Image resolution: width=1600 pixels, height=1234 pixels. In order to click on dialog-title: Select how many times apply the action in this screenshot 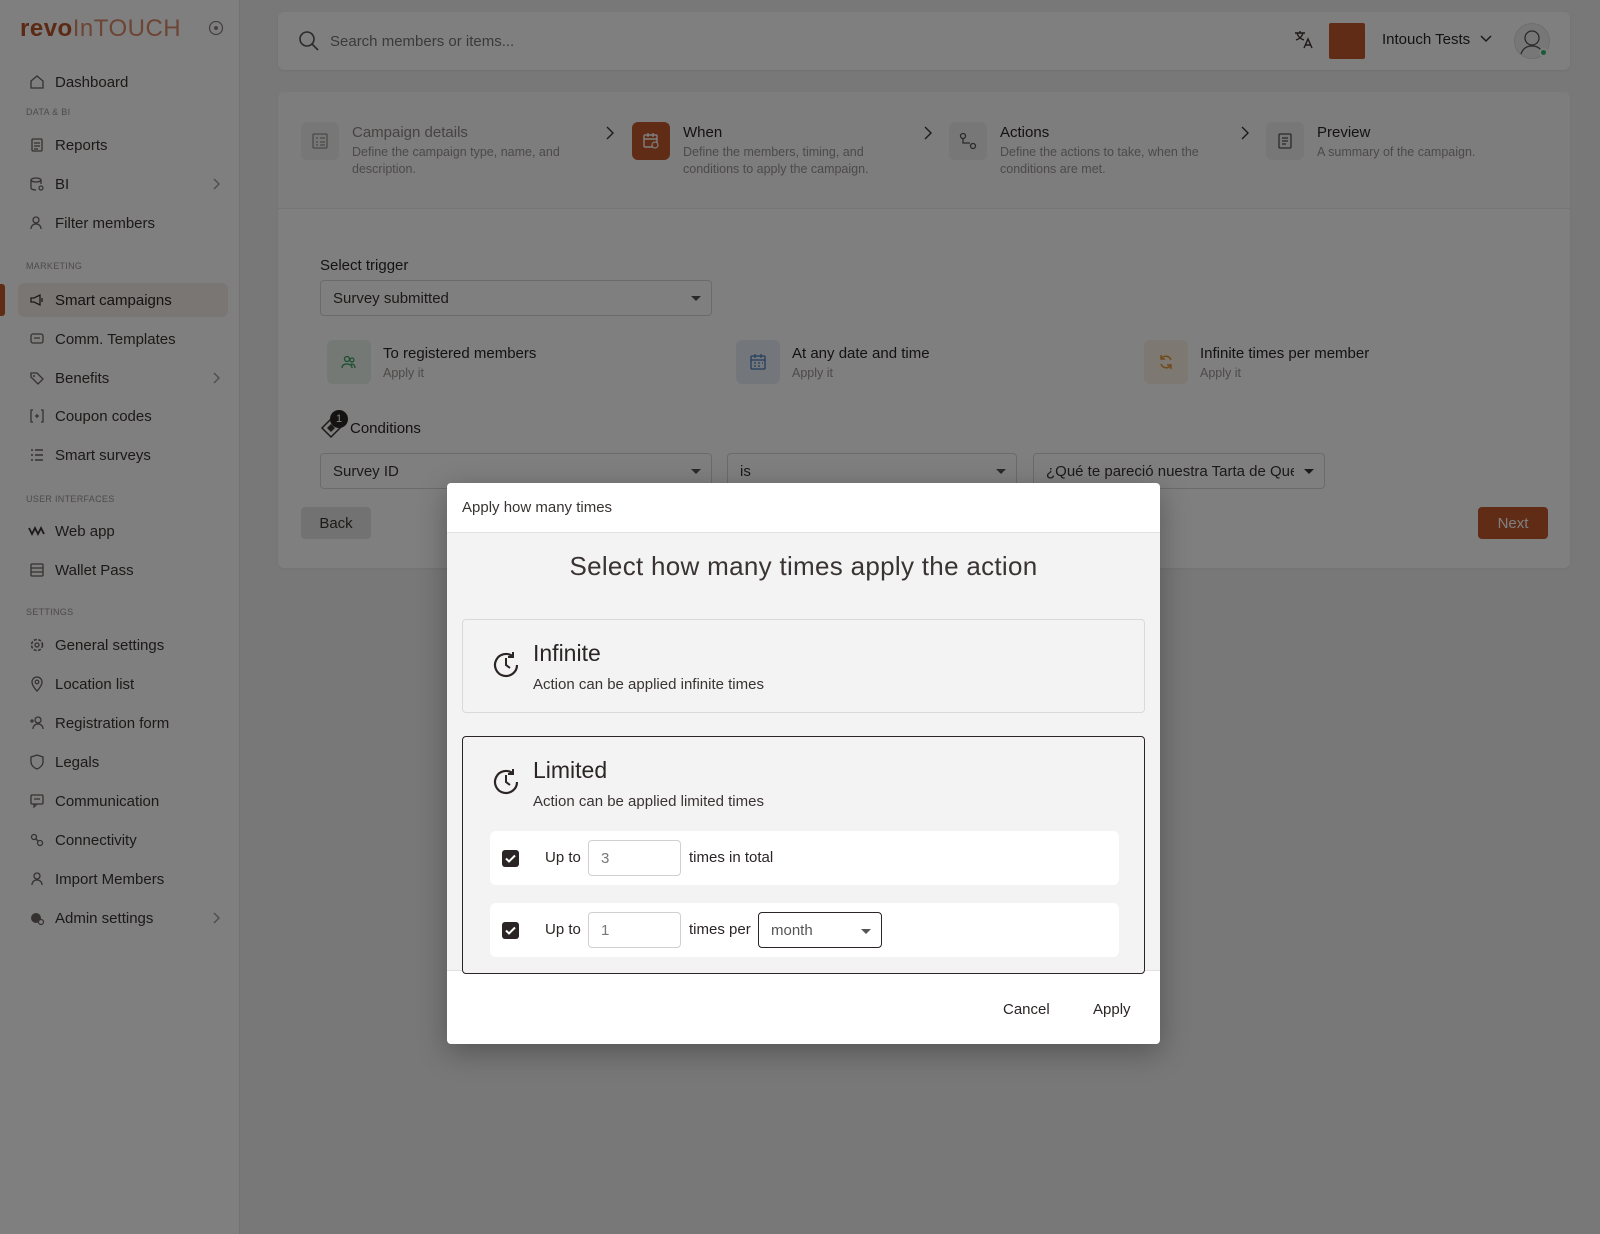, I will do `click(803, 566)`.